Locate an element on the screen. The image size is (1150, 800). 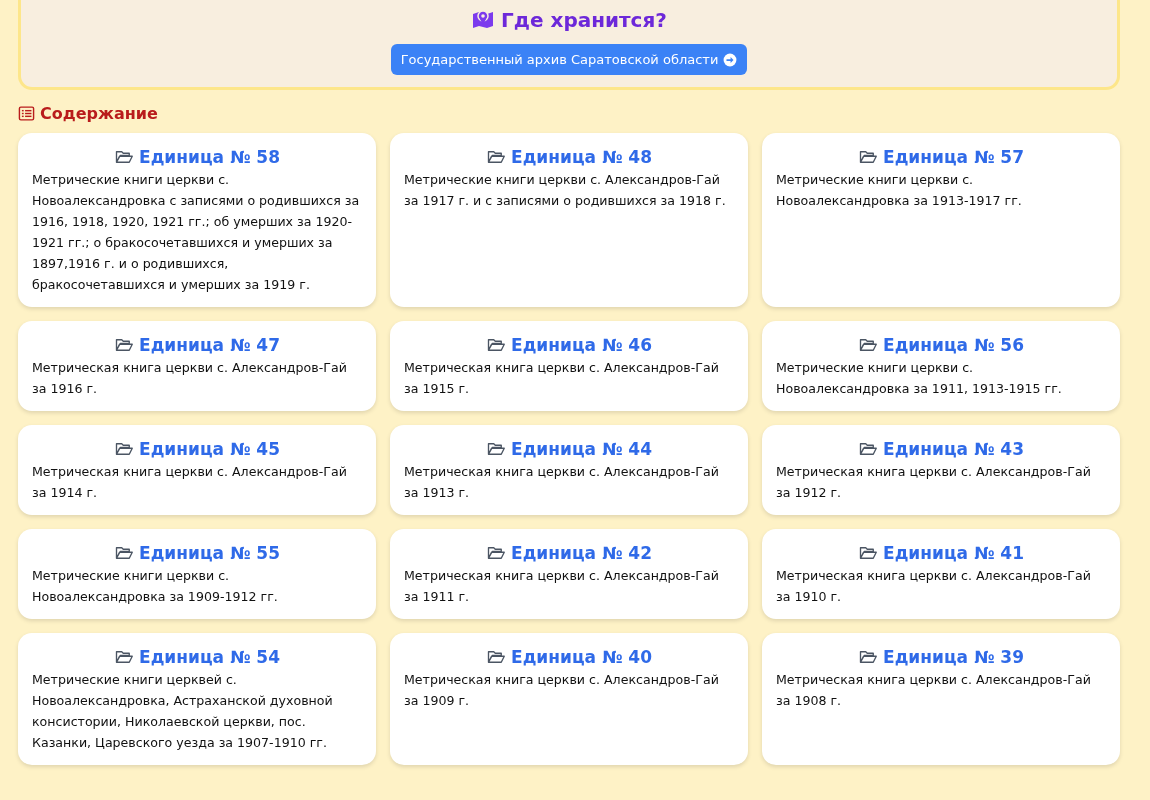
unit-link: Единица № 45 is located at coordinates (209, 449).